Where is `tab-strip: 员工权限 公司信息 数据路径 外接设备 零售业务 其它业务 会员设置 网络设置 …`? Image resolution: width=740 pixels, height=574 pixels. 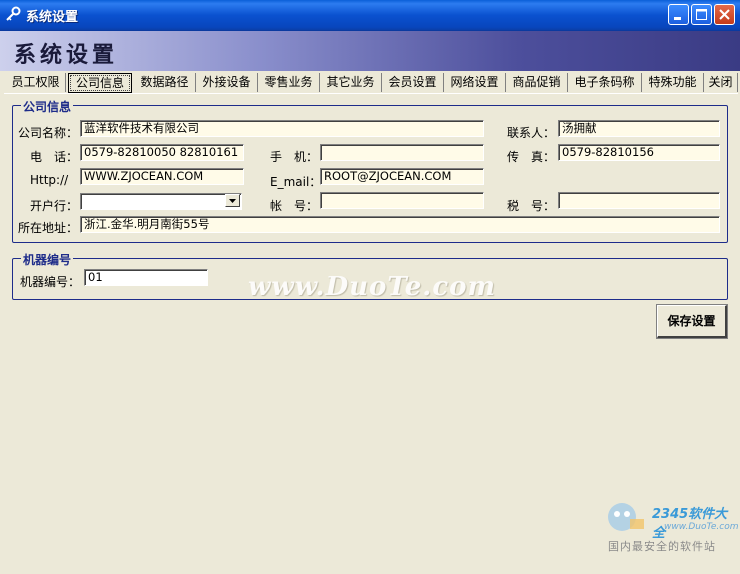
tab-strip: 员工权限 公司信息 数据路径 外接设备 零售业务 其它业务 会员设置 网络设置 … is located at coordinates (372, 83).